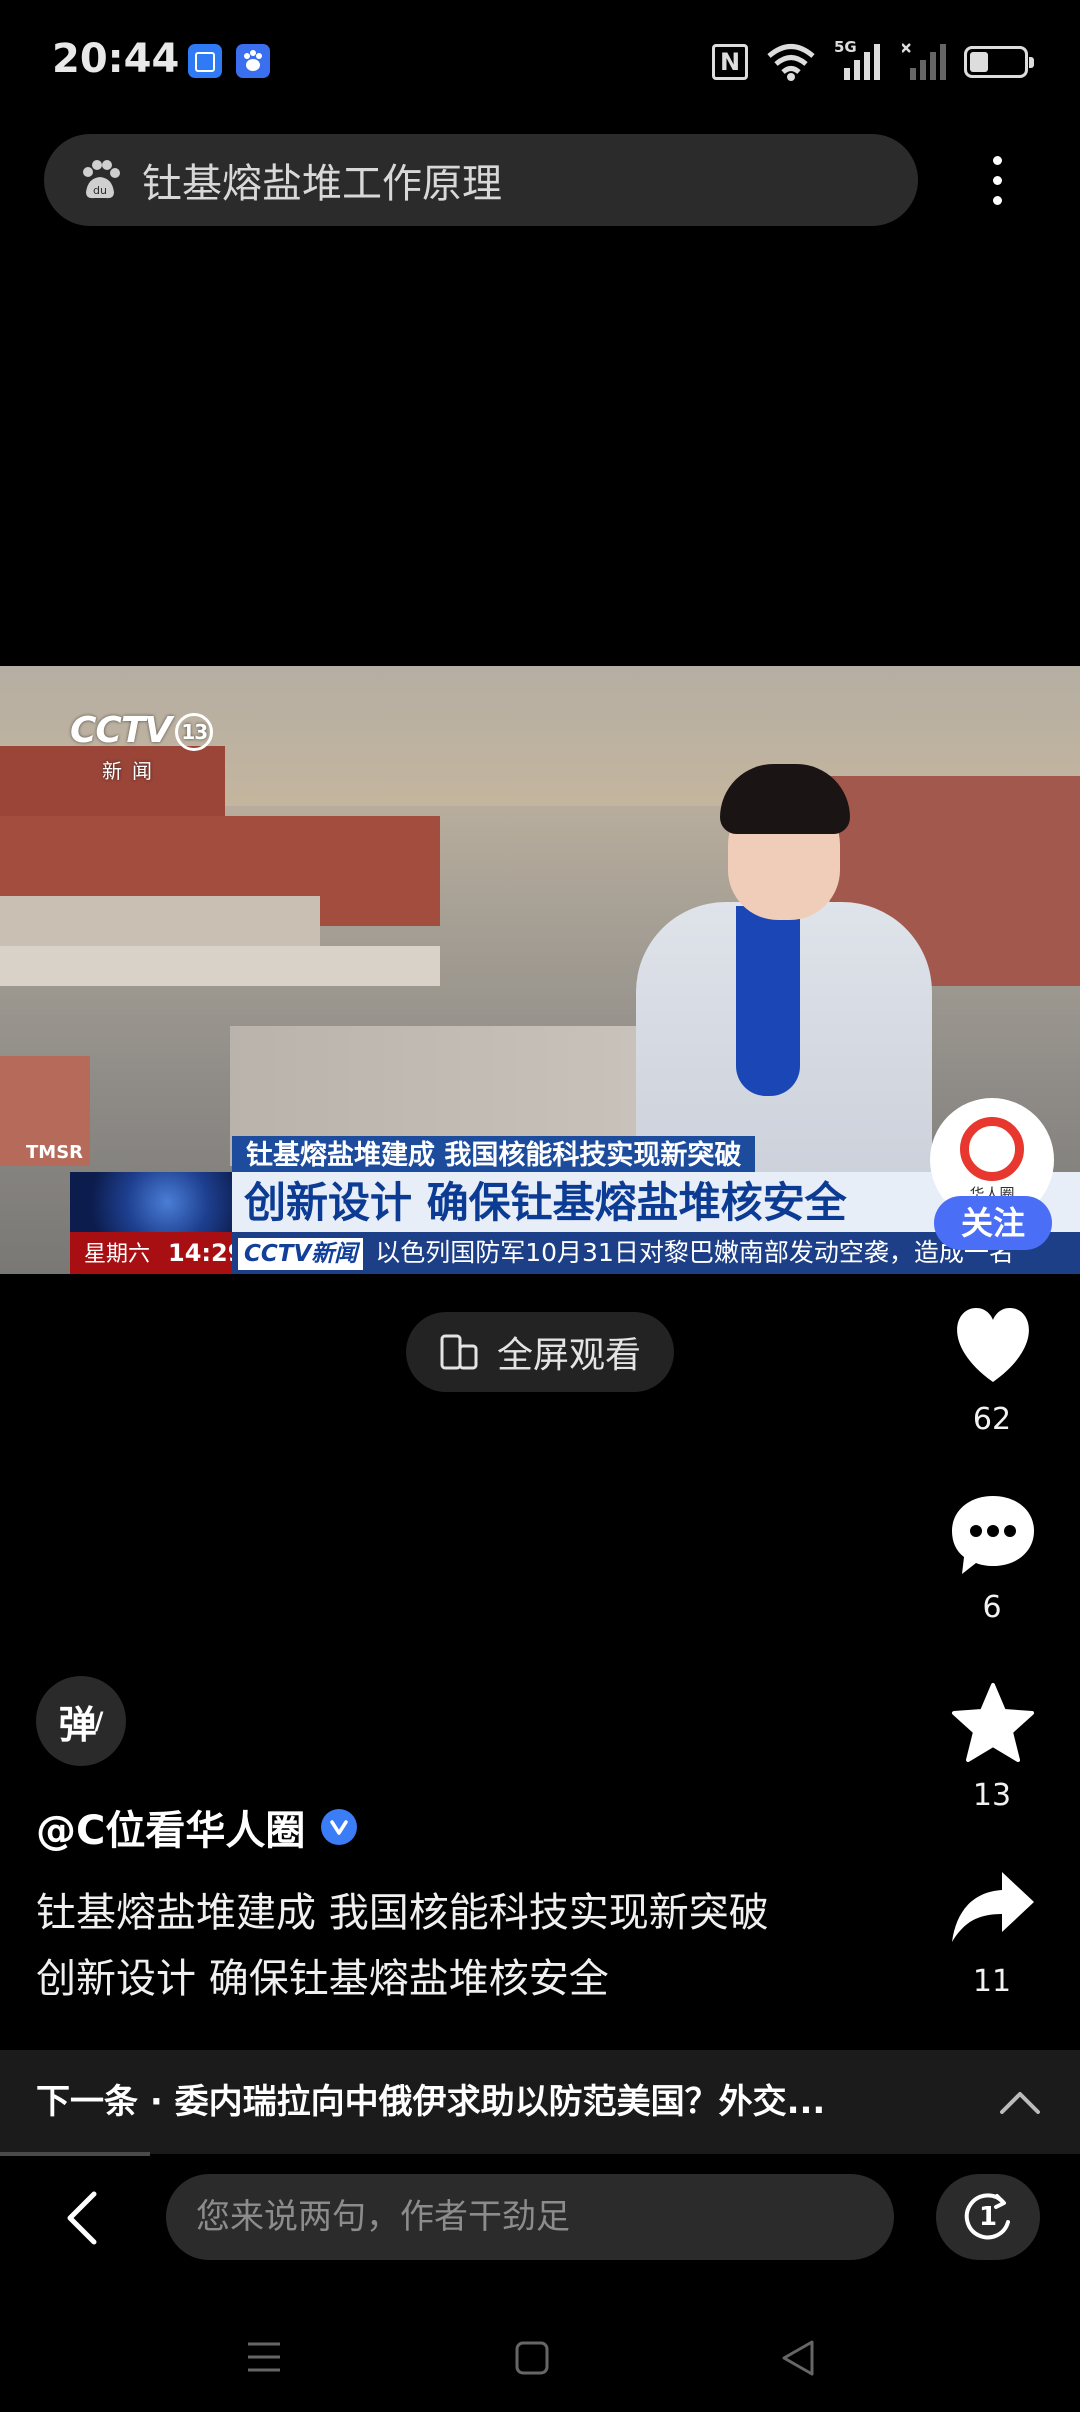 This screenshot has height=2412, width=1080. I want to click on follow-button: 关注, so click(993, 1223).